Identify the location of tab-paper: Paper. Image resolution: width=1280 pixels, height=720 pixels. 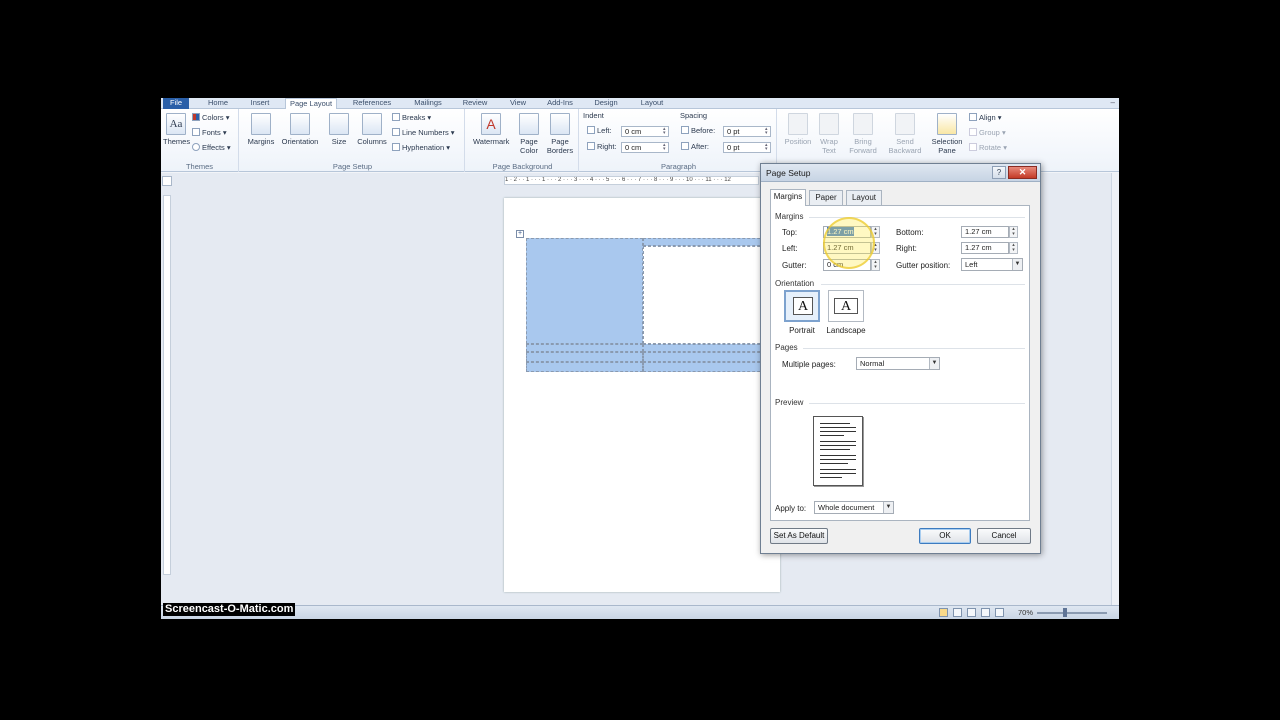
(826, 197).